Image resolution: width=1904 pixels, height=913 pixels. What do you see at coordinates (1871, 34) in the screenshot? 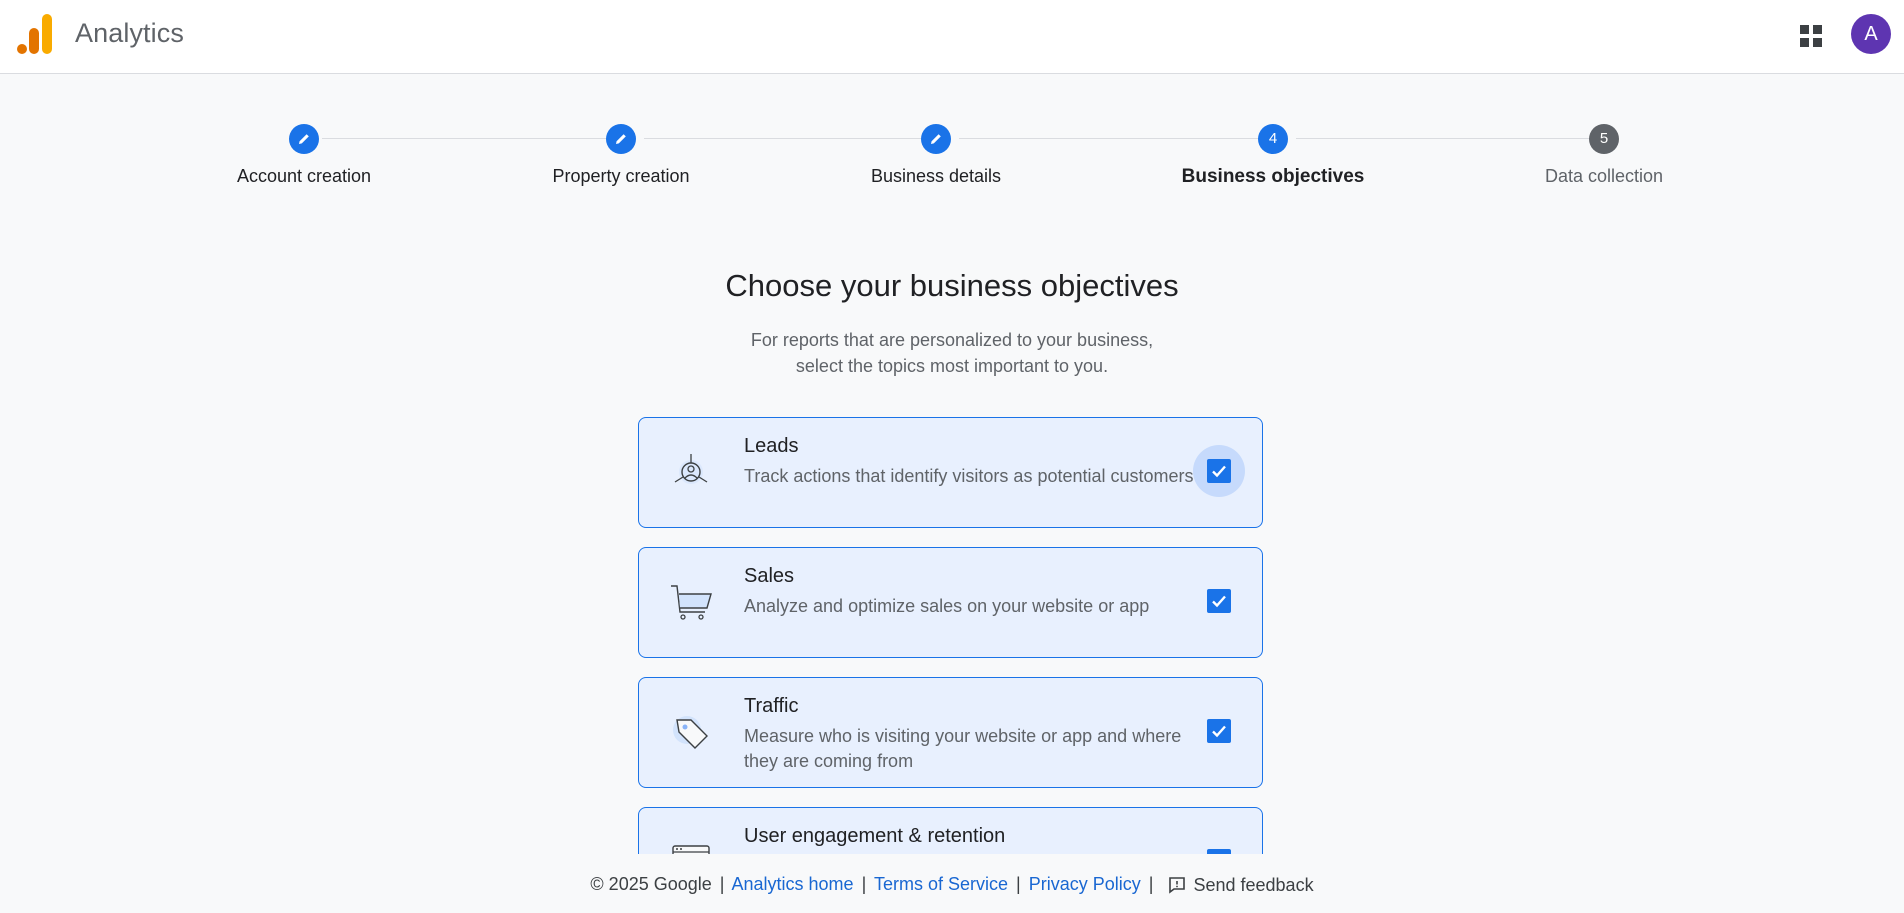
I see `account-avatar: A` at bounding box center [1871, 34].